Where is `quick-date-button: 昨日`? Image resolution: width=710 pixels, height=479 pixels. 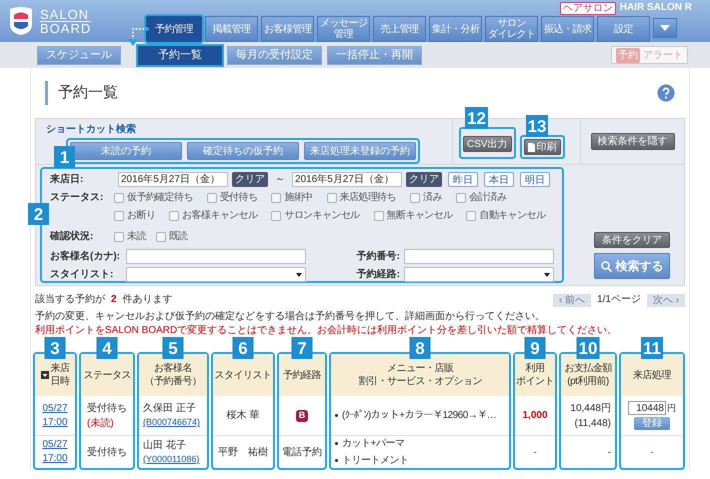 quick-date-button: 昨日 is located at coordinates (463, 179).